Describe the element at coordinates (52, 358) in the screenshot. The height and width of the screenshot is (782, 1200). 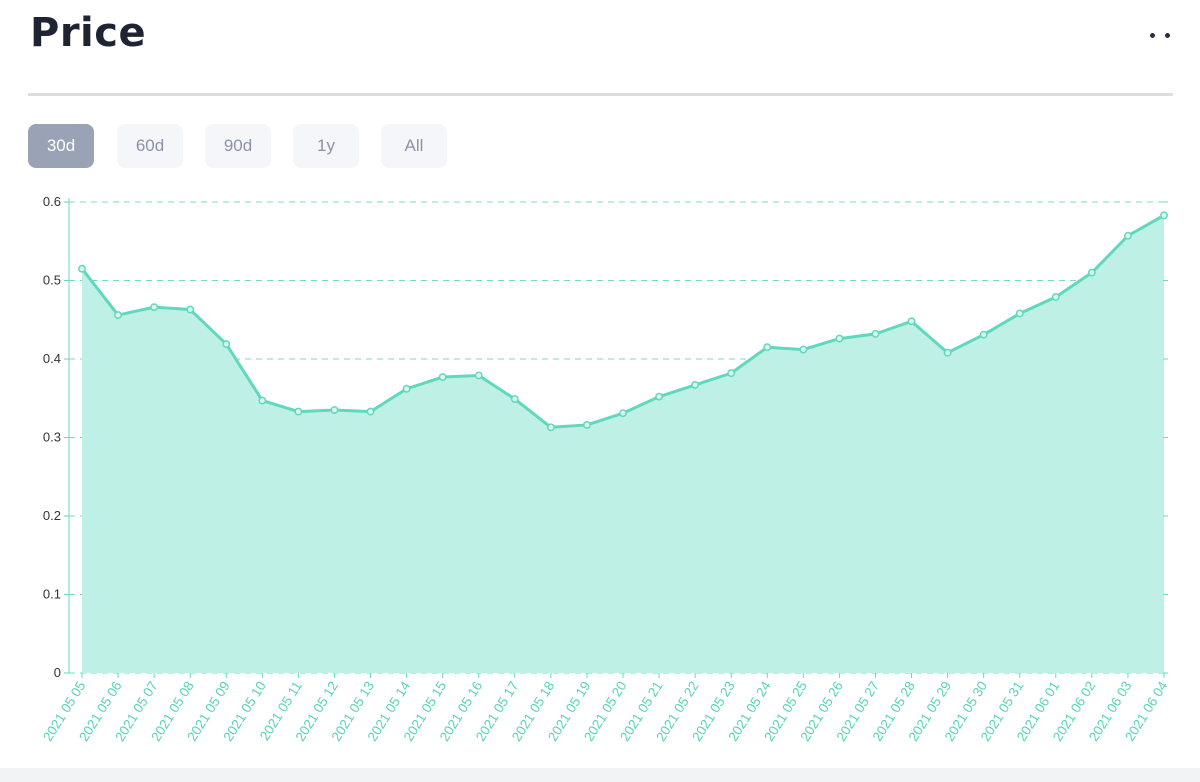
I see `y-tick-label: 0.4` at that location.